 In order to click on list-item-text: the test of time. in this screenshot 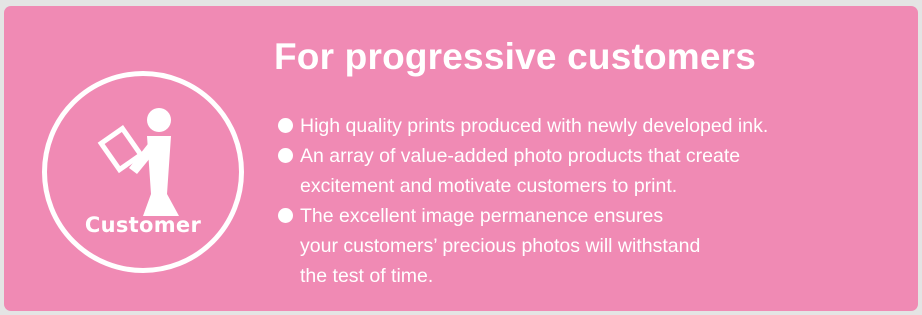, I will do `click(367, 276)`.